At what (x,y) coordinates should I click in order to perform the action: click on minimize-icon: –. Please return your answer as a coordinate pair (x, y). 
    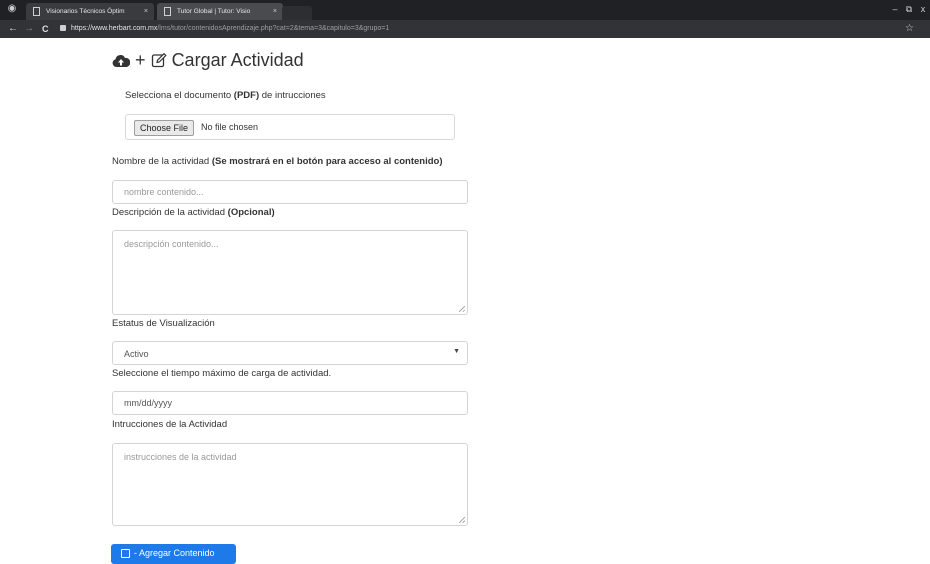
    Looking at the image, I should click on (895, 9).